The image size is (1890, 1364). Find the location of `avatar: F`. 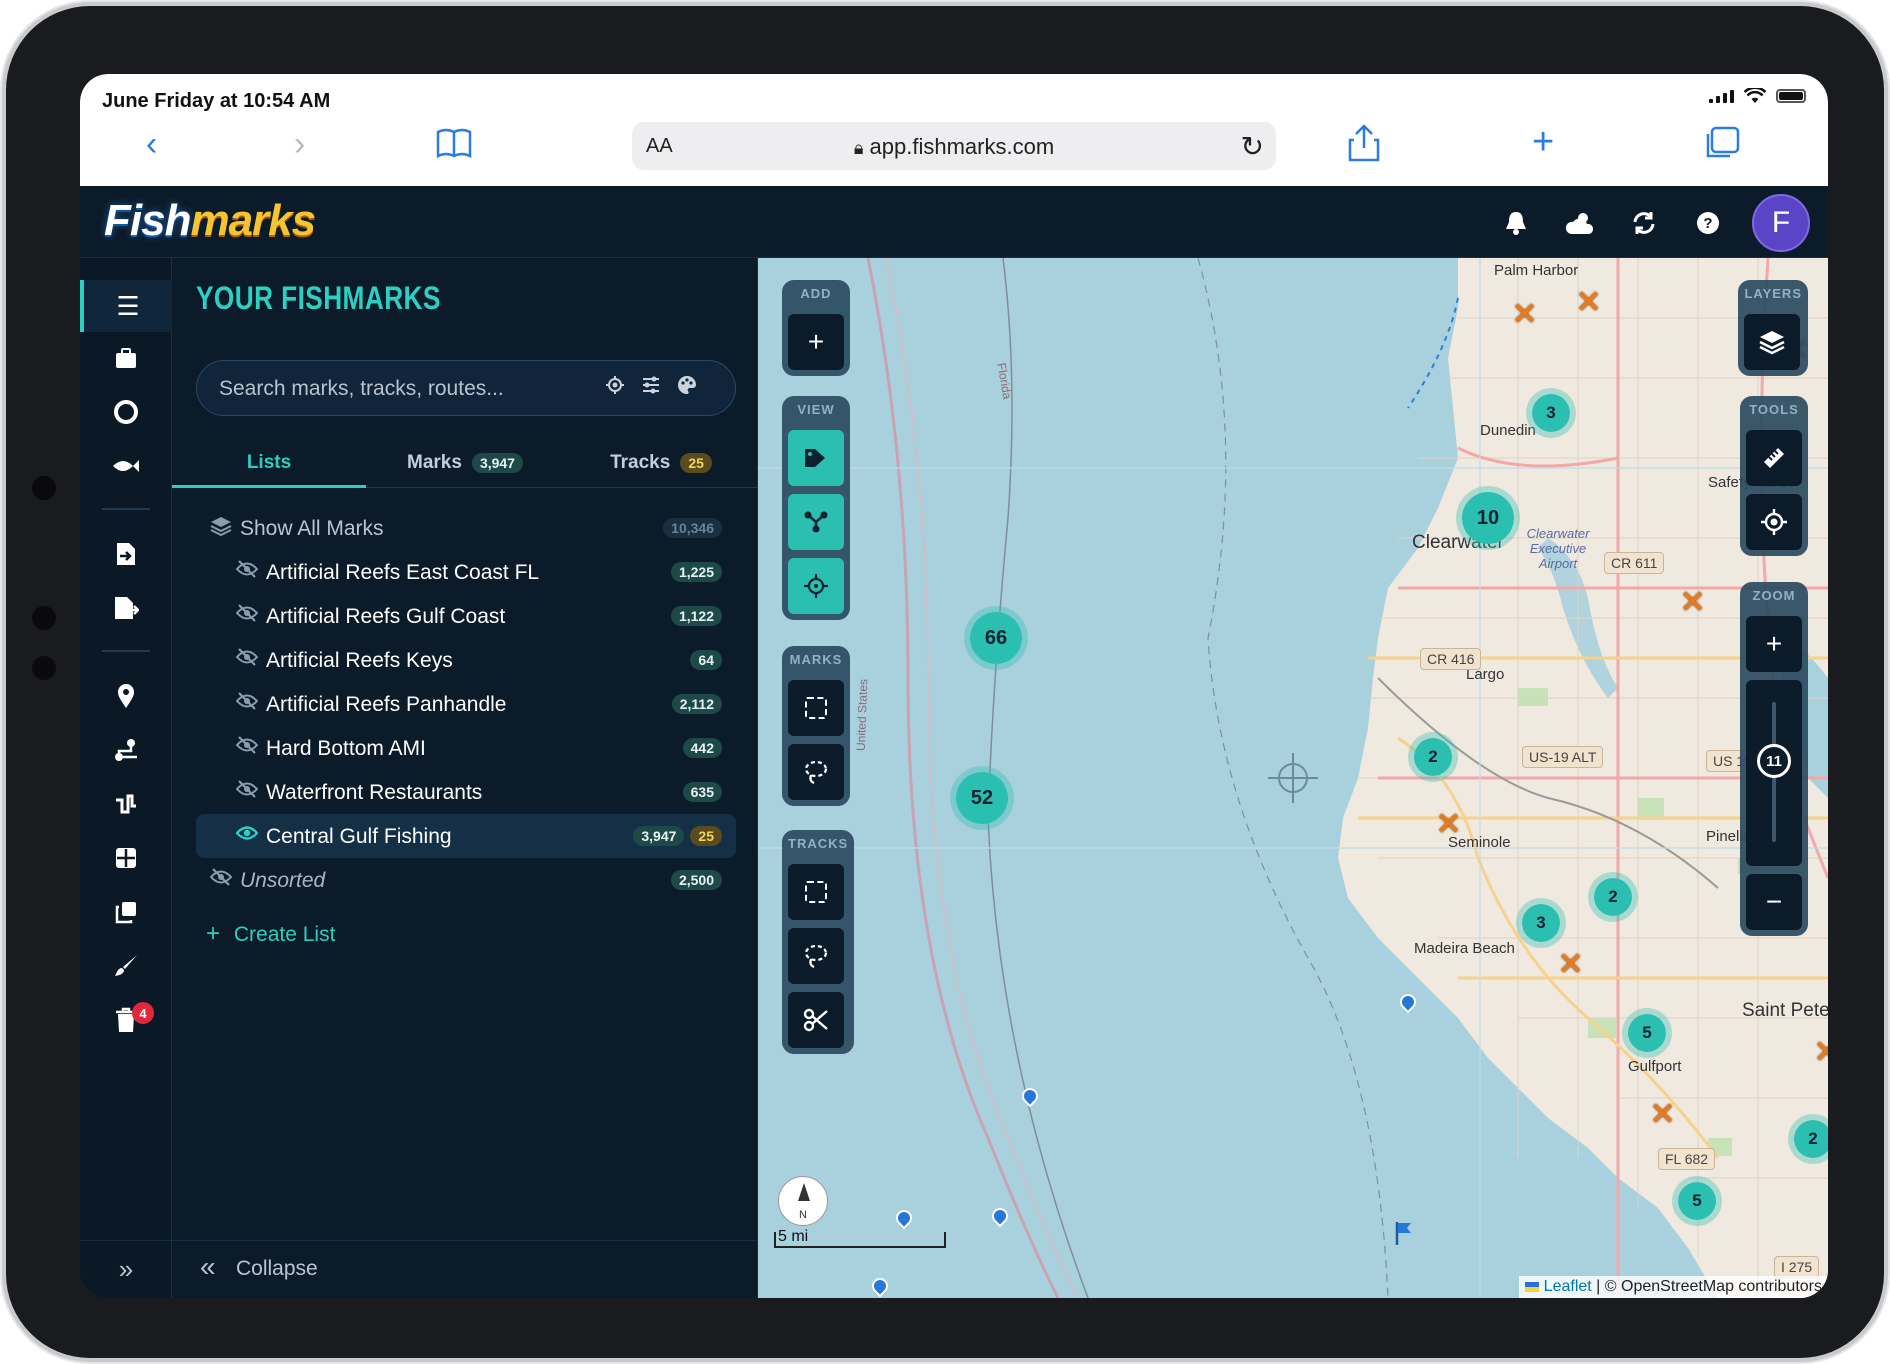

avatar: F is located at coordinates (1781, 223).